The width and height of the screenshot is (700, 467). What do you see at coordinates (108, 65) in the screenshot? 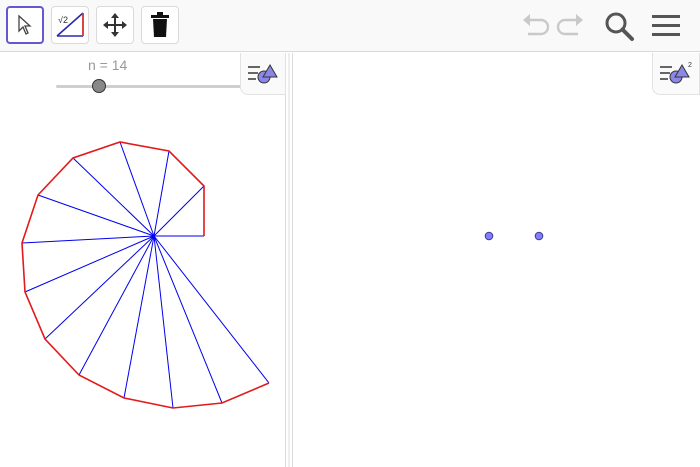
I see `slider-label: n = 14` at bounding box center [108, 65].